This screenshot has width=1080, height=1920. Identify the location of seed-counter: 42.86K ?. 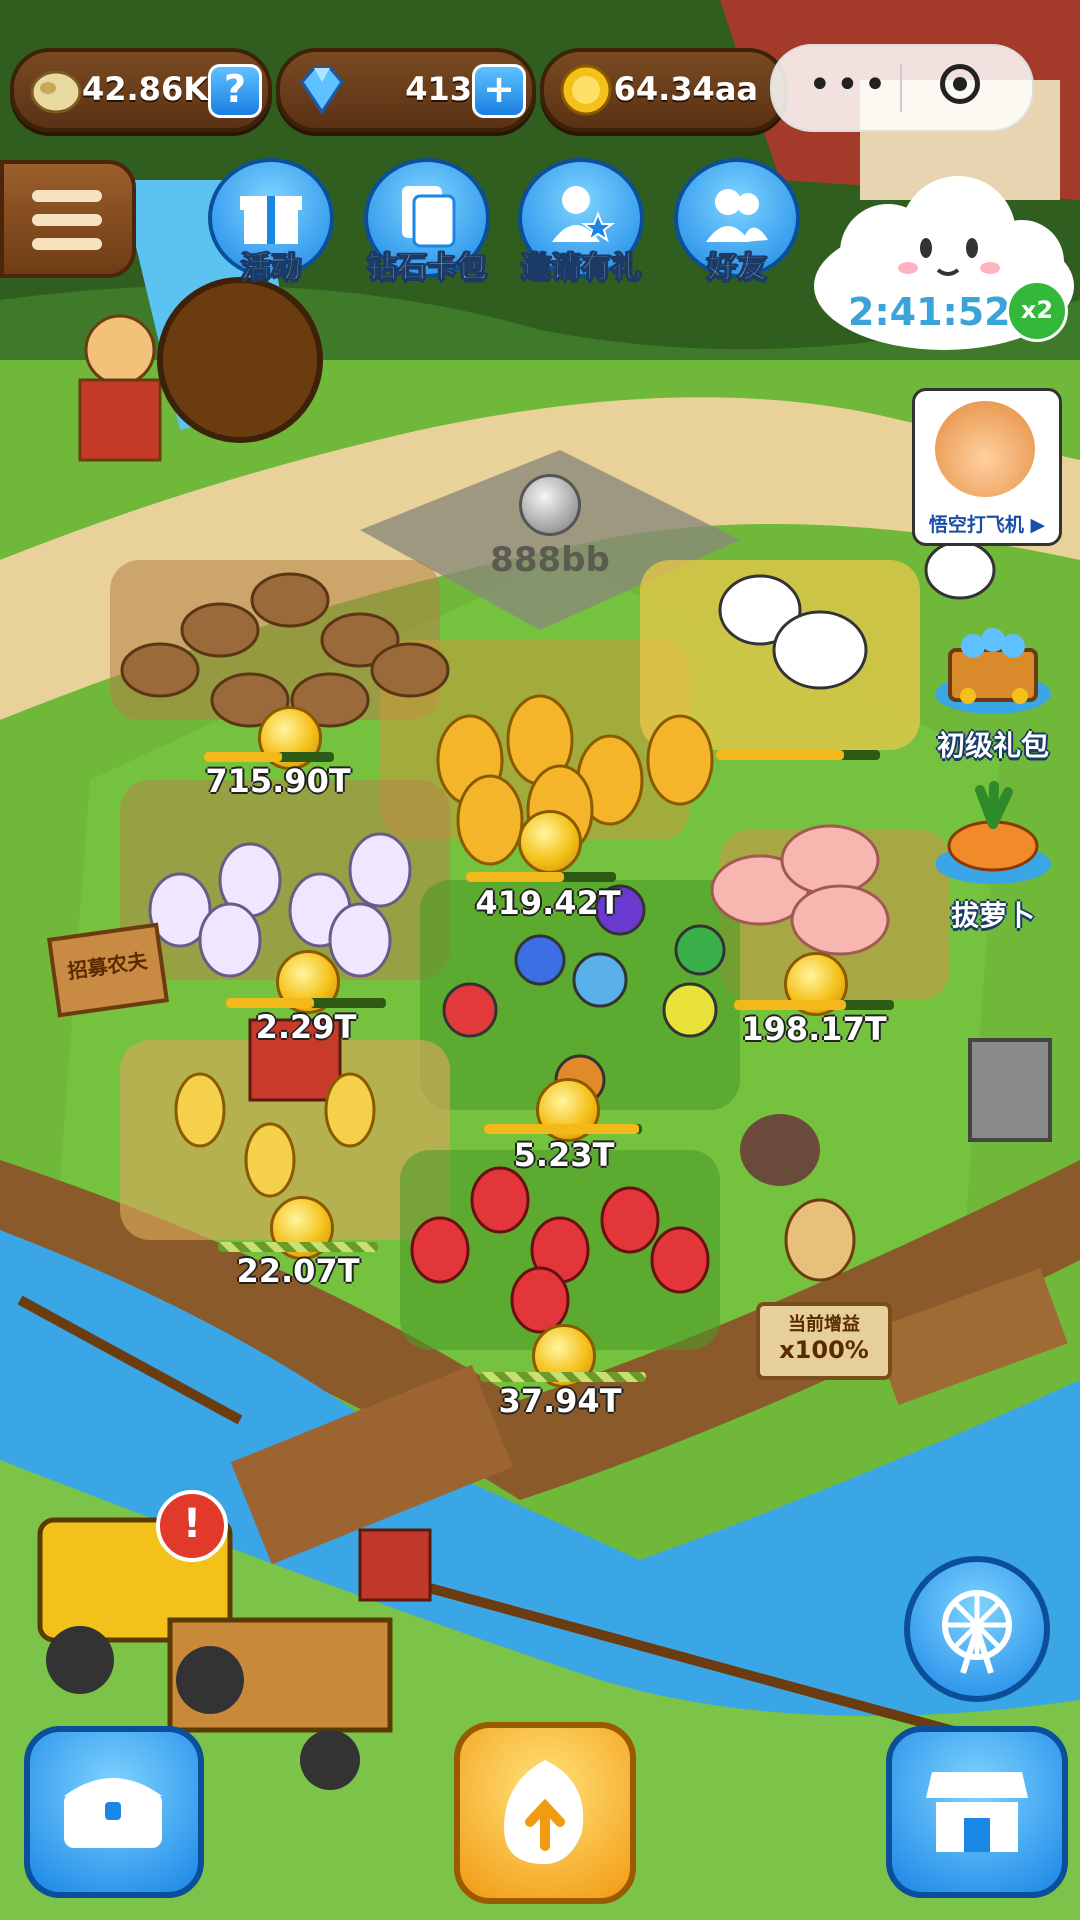
(141, 90).